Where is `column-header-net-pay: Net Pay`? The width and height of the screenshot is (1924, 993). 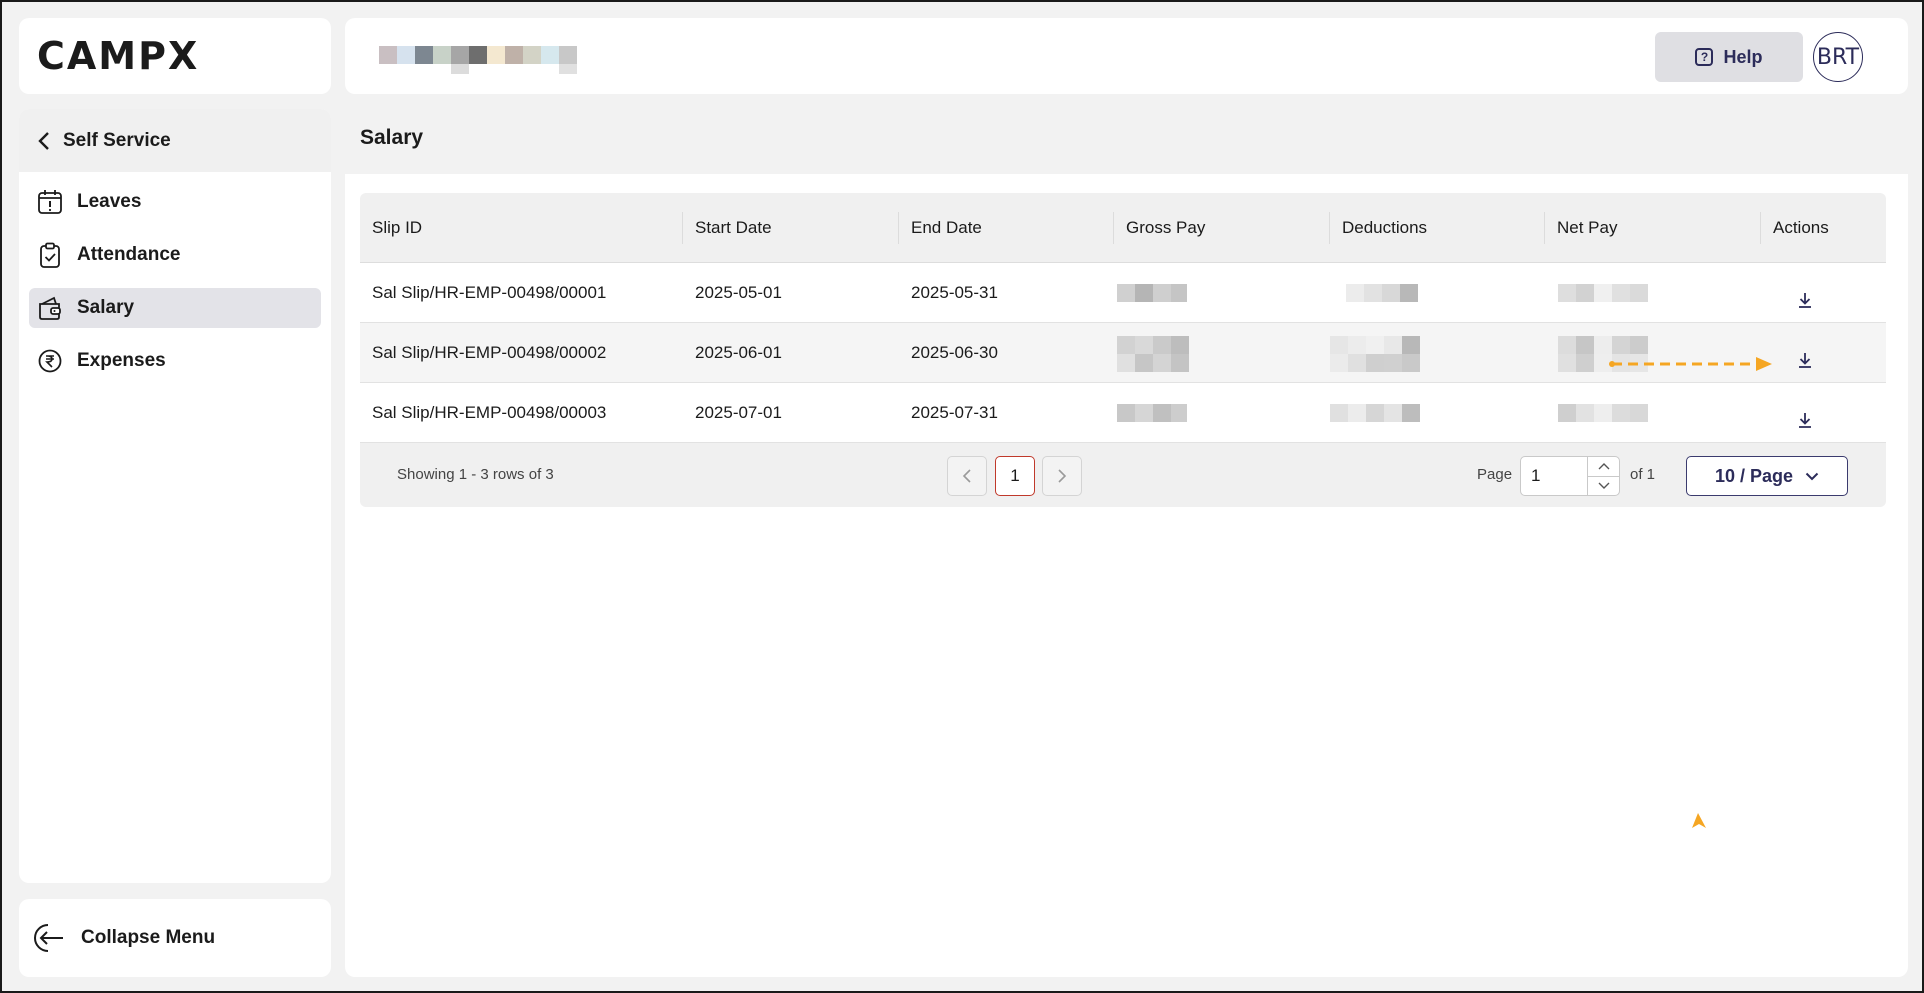 column-header-net-pay: Net Pay is located at coordinates (1653, 227).